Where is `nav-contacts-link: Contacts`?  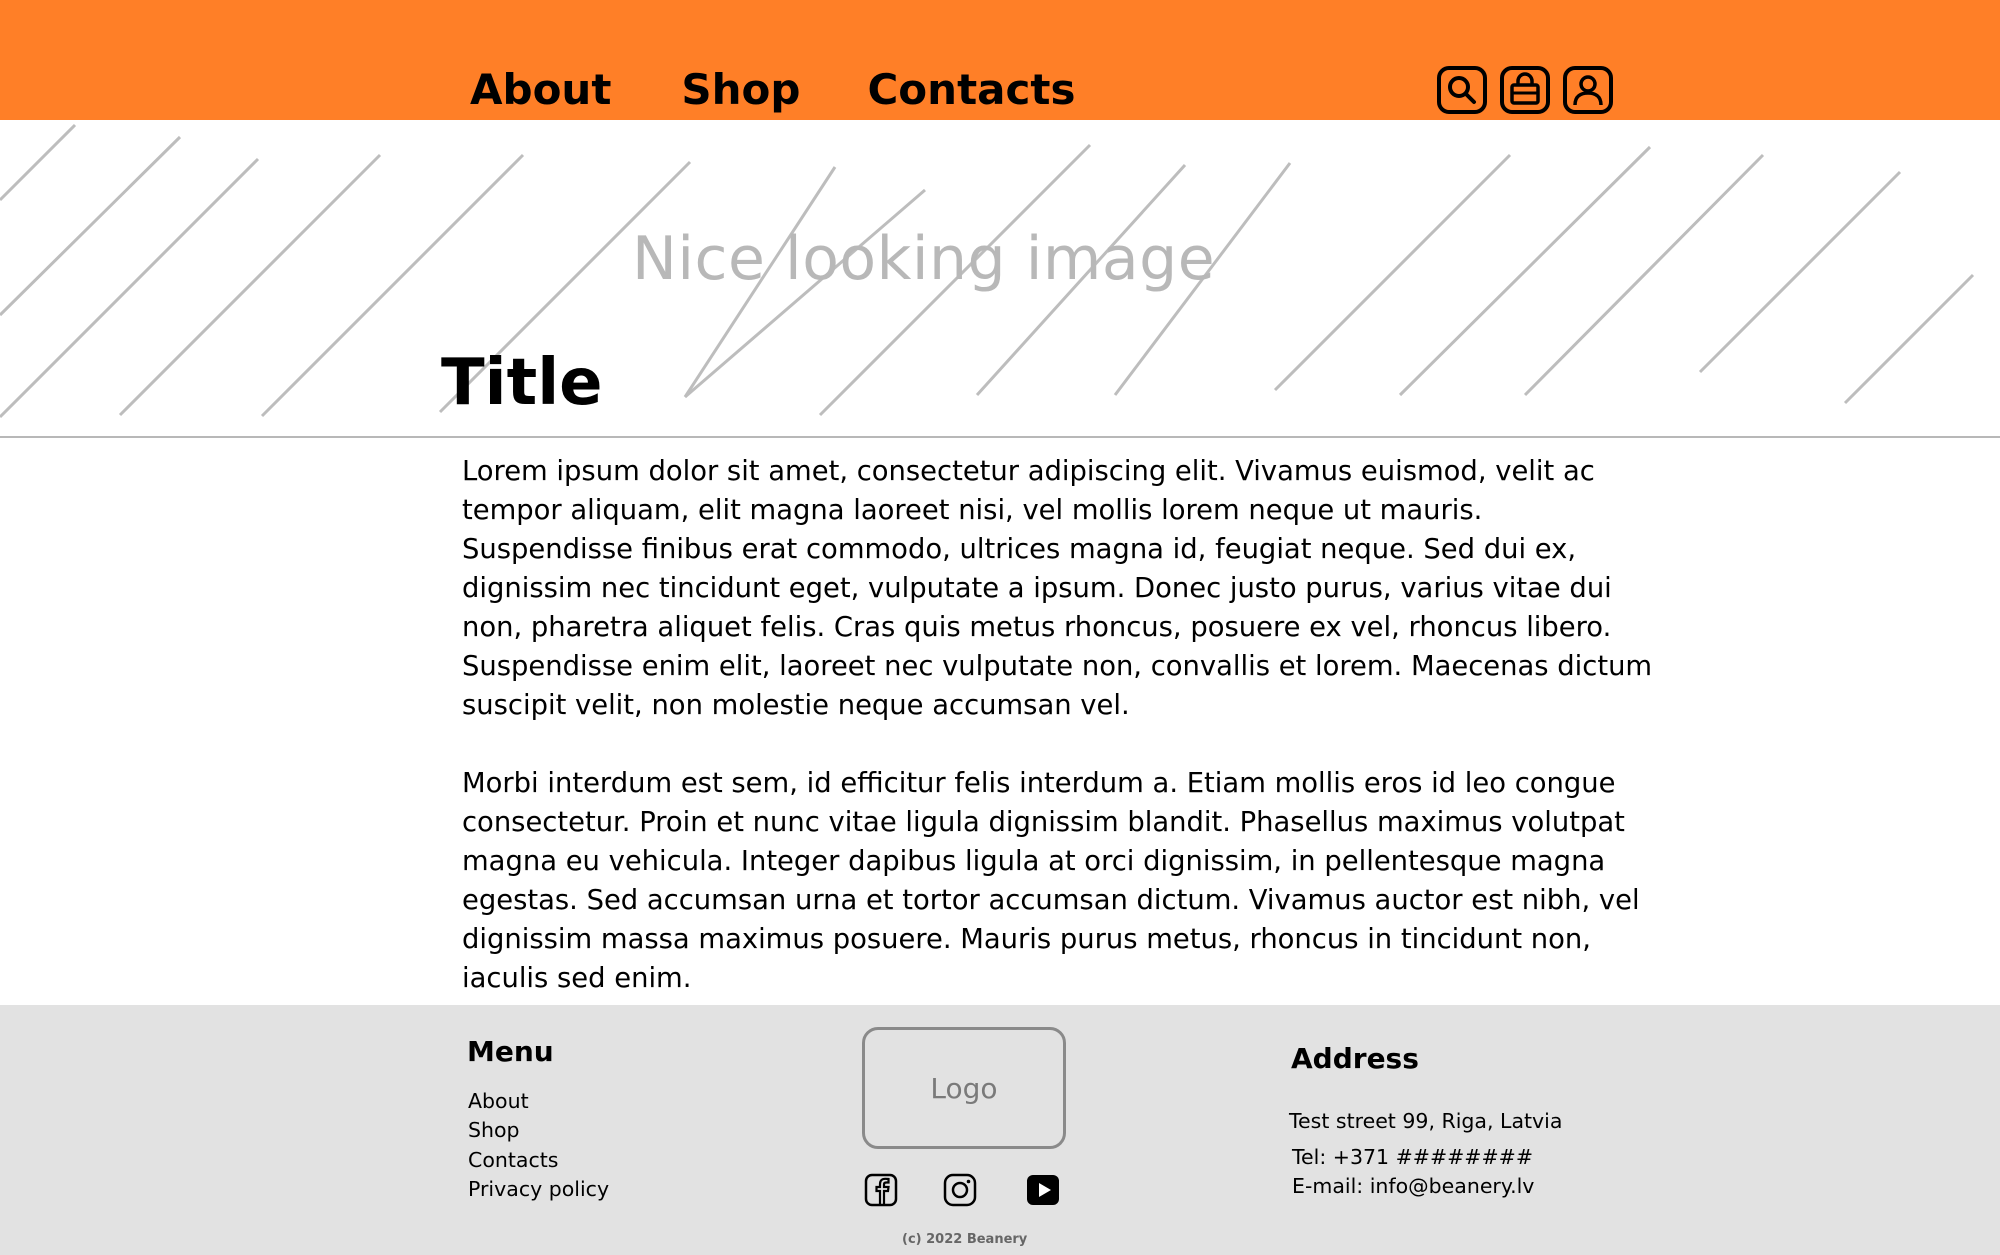
nav-contacts-link: Contacts is located at coordinates (971, 90).